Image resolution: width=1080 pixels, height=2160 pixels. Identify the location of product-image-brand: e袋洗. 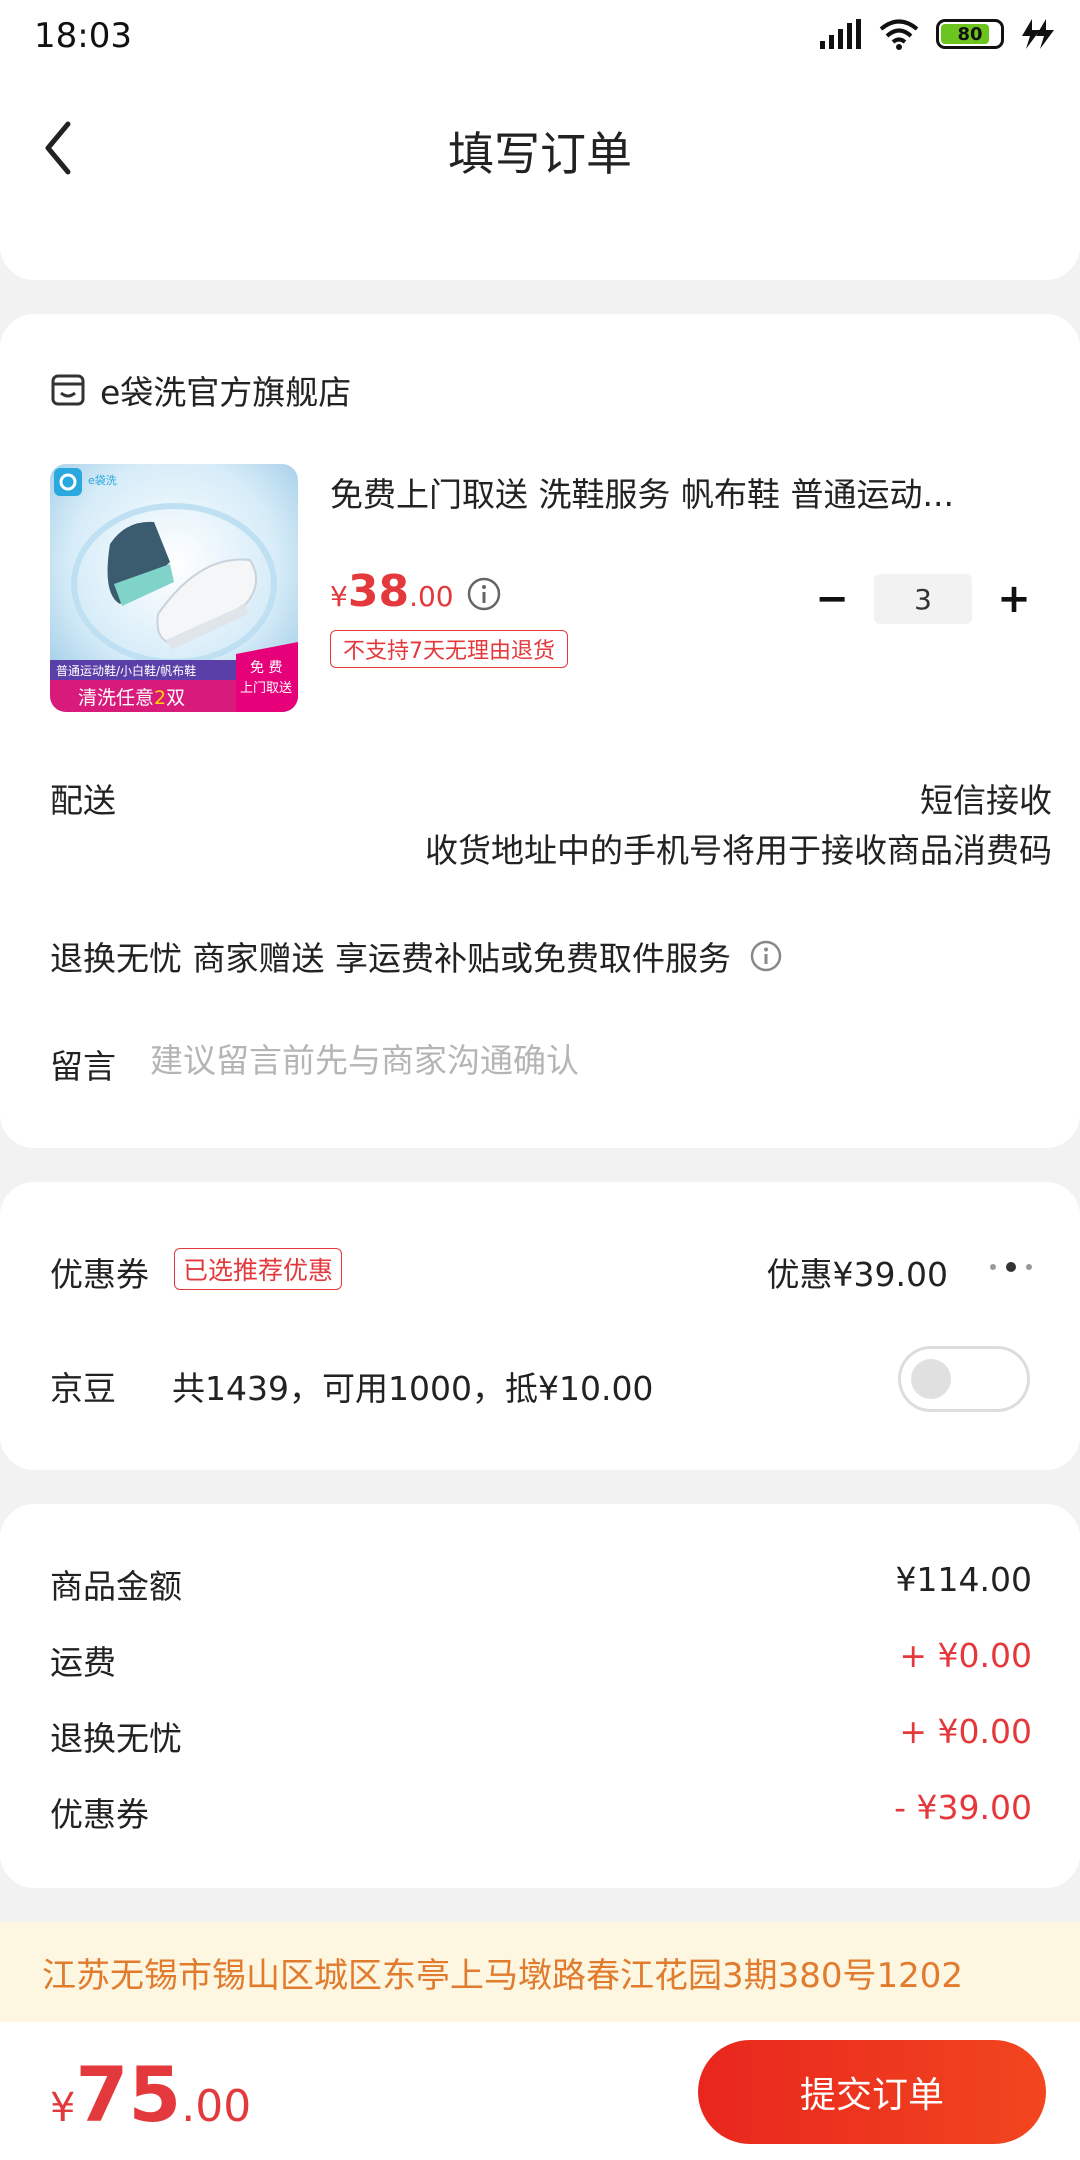
(102, 480).